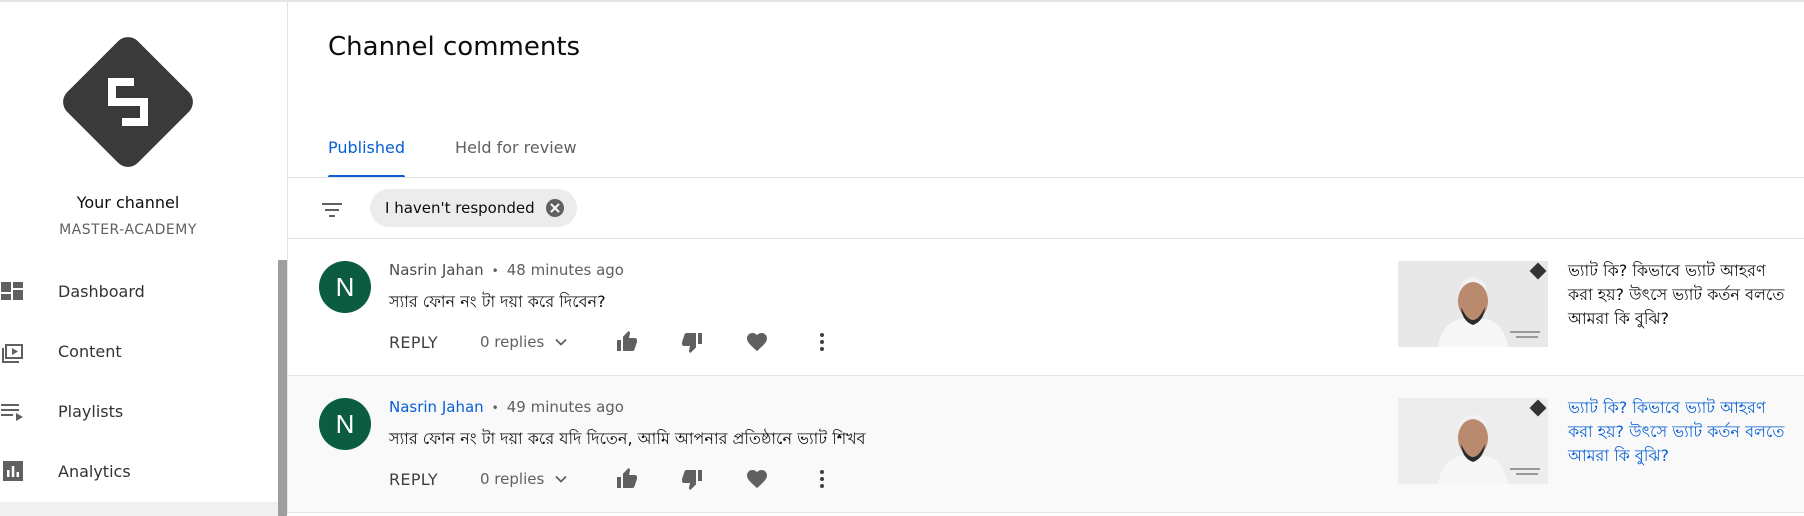 This screenshot has height=516, width=1804. I want to click on sidebar-nav: Dashboard Content Playlists Analytics, so click(140, 381).